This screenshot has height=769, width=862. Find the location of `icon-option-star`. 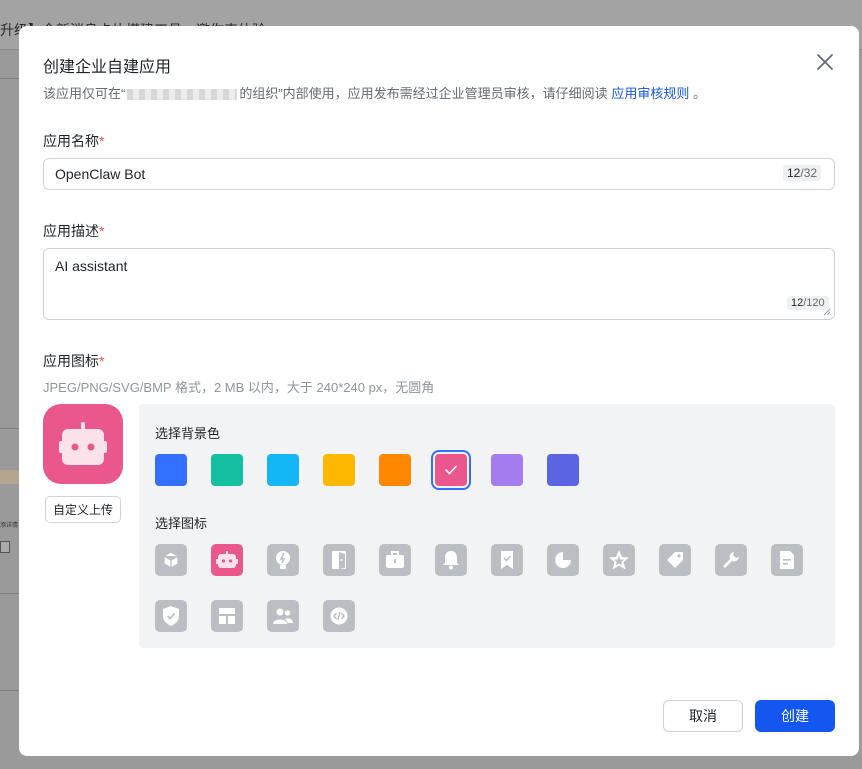

icon-option-star is located at coordinates (619, 560).